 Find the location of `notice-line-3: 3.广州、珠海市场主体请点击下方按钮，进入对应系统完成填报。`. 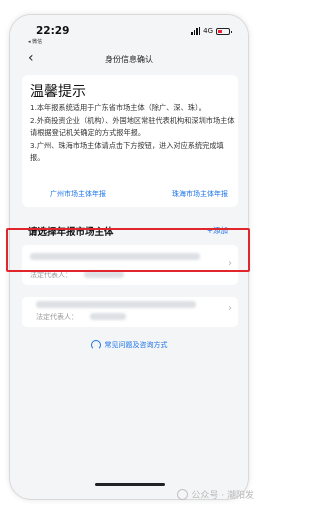

notice-line-3: 3.广州、珠海市场主体请点击下方按钮，进入对应系统完成填报。 is located at coordinates (127, 151).